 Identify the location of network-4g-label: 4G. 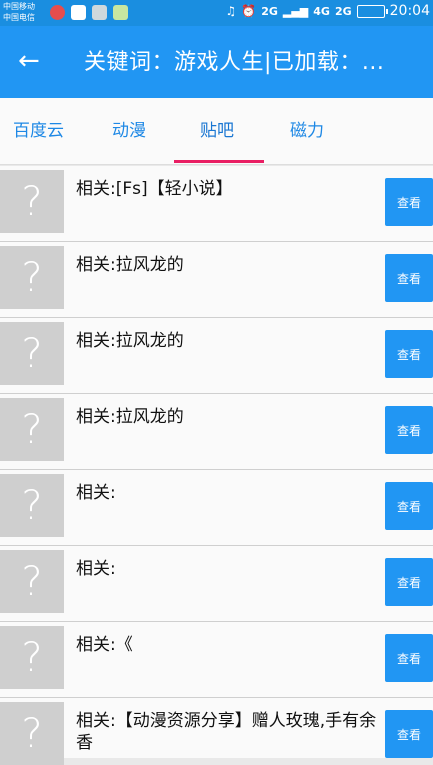
(321, 11).